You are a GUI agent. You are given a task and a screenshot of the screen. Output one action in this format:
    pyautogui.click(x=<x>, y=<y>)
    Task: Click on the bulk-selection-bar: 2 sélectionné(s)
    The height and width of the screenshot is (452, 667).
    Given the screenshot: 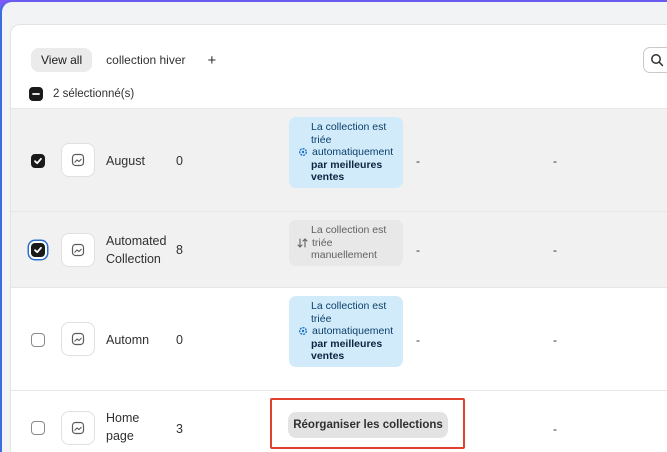 What is the action you would take?
    pyautogui.click(x=81, y=94)
    